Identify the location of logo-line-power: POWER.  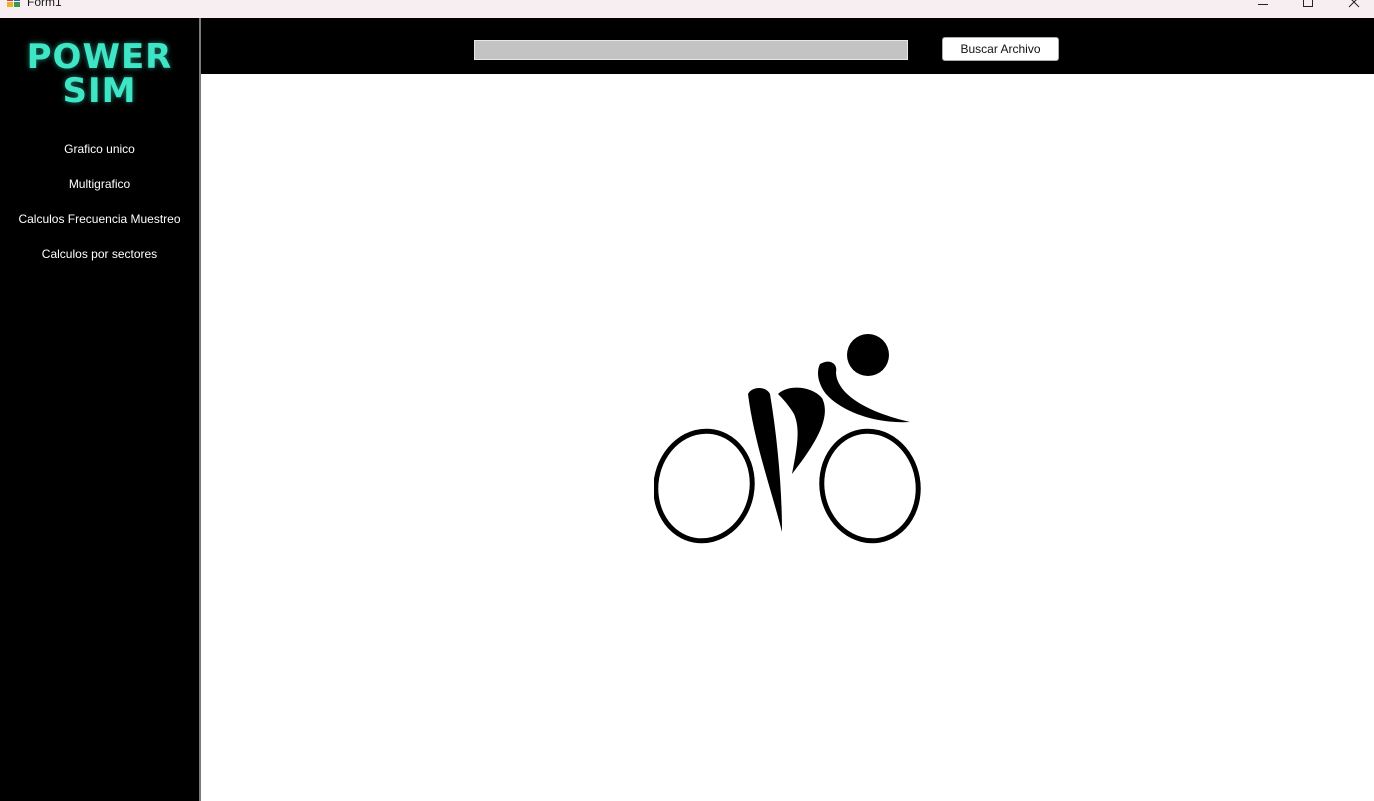
(99, 57).